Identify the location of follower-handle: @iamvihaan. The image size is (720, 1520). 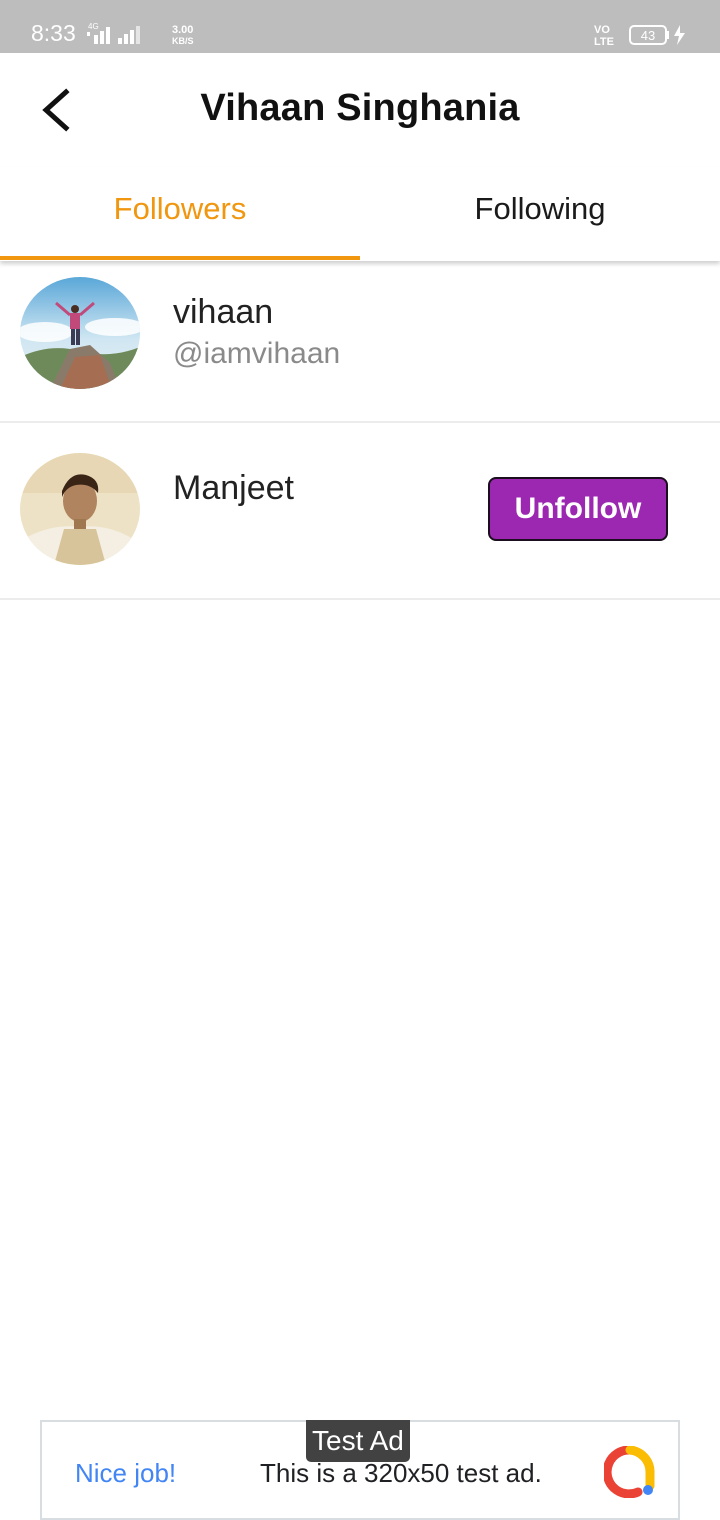
(257, 353).